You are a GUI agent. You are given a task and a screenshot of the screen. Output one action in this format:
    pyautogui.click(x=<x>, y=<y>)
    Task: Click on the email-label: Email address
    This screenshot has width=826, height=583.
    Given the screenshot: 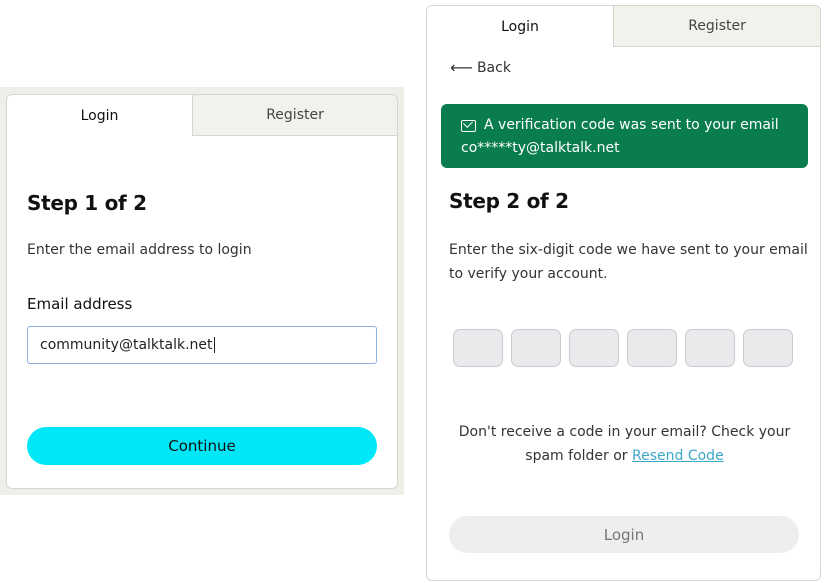 What is the action you would take?
    pyautogui.click(x=80, y=304)
    